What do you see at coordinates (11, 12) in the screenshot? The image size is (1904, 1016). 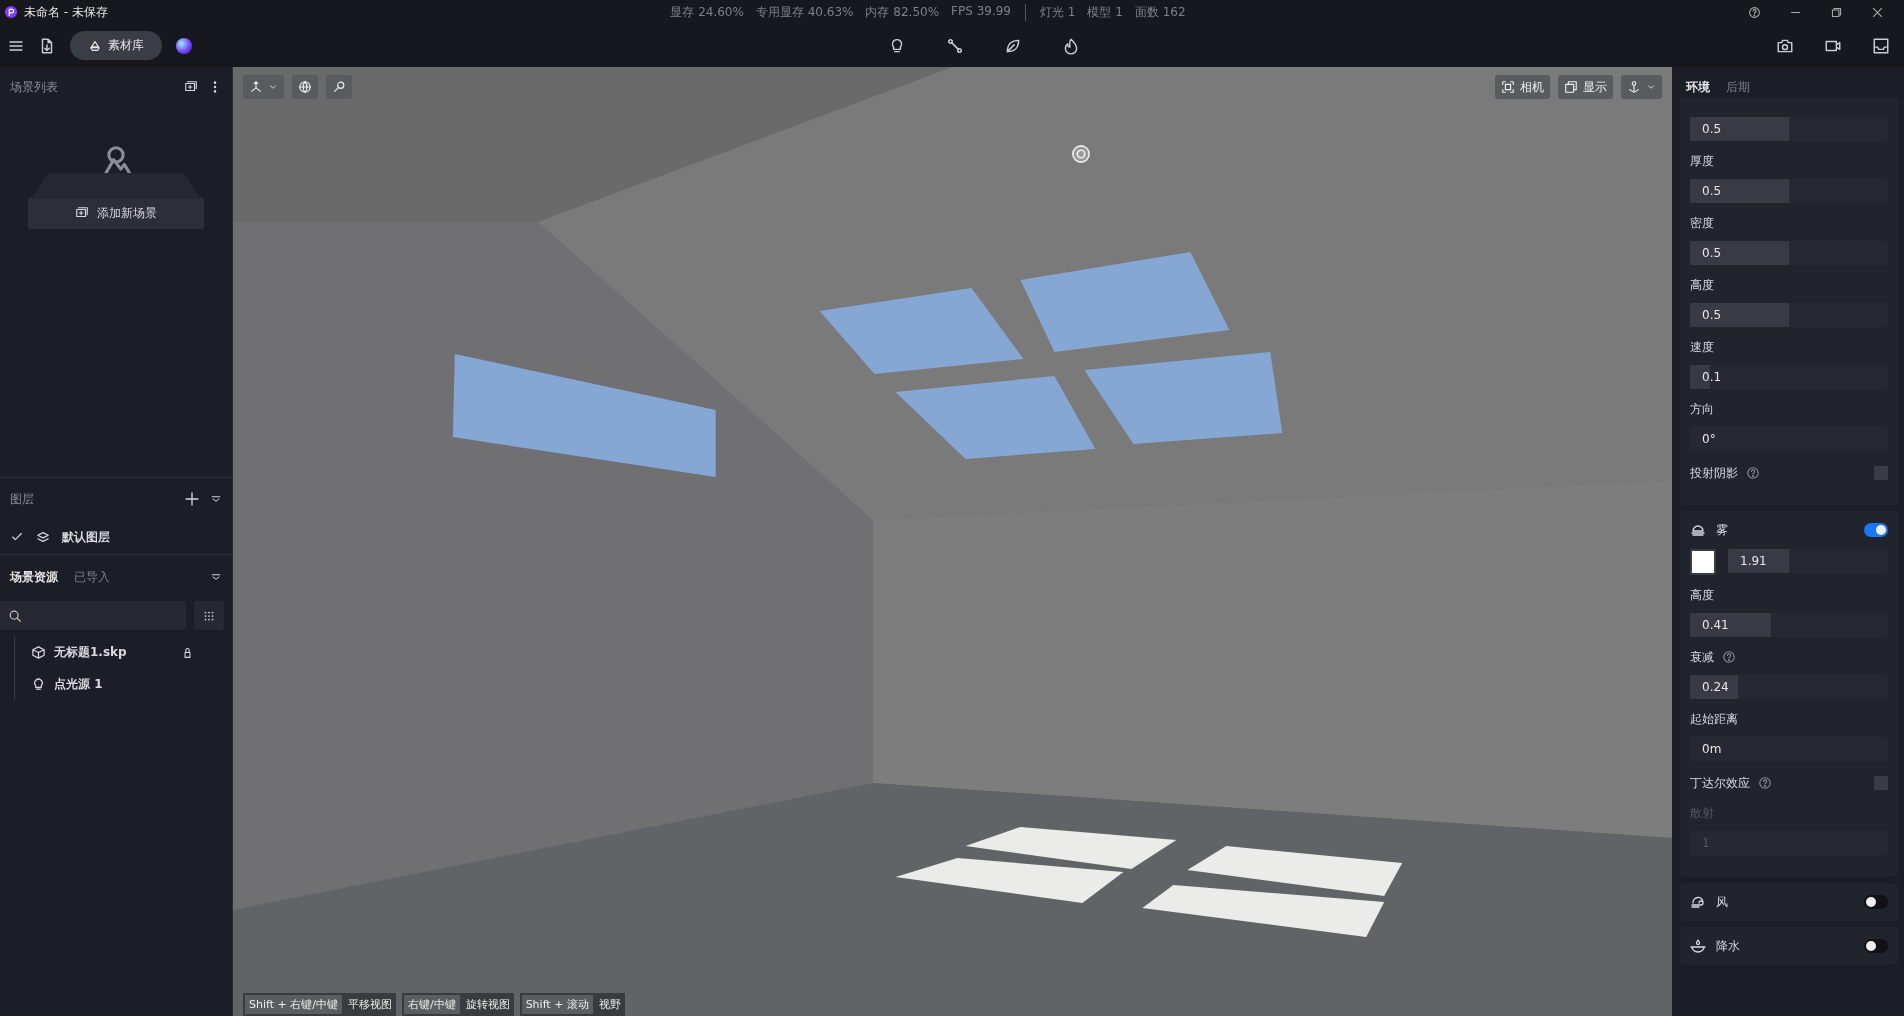 I see `app-logo-icon` at bounding box center [11, 12].